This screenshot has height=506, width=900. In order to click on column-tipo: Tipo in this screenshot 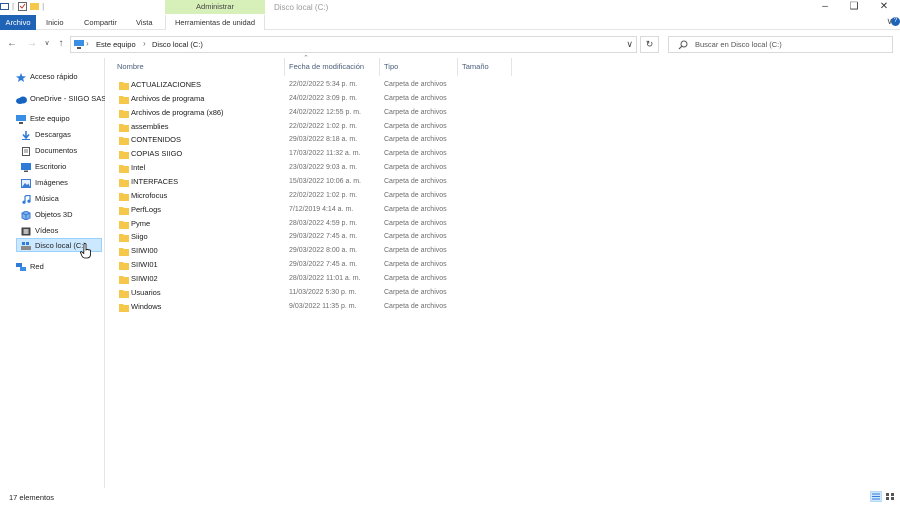, I will do `click(419, 67)`.